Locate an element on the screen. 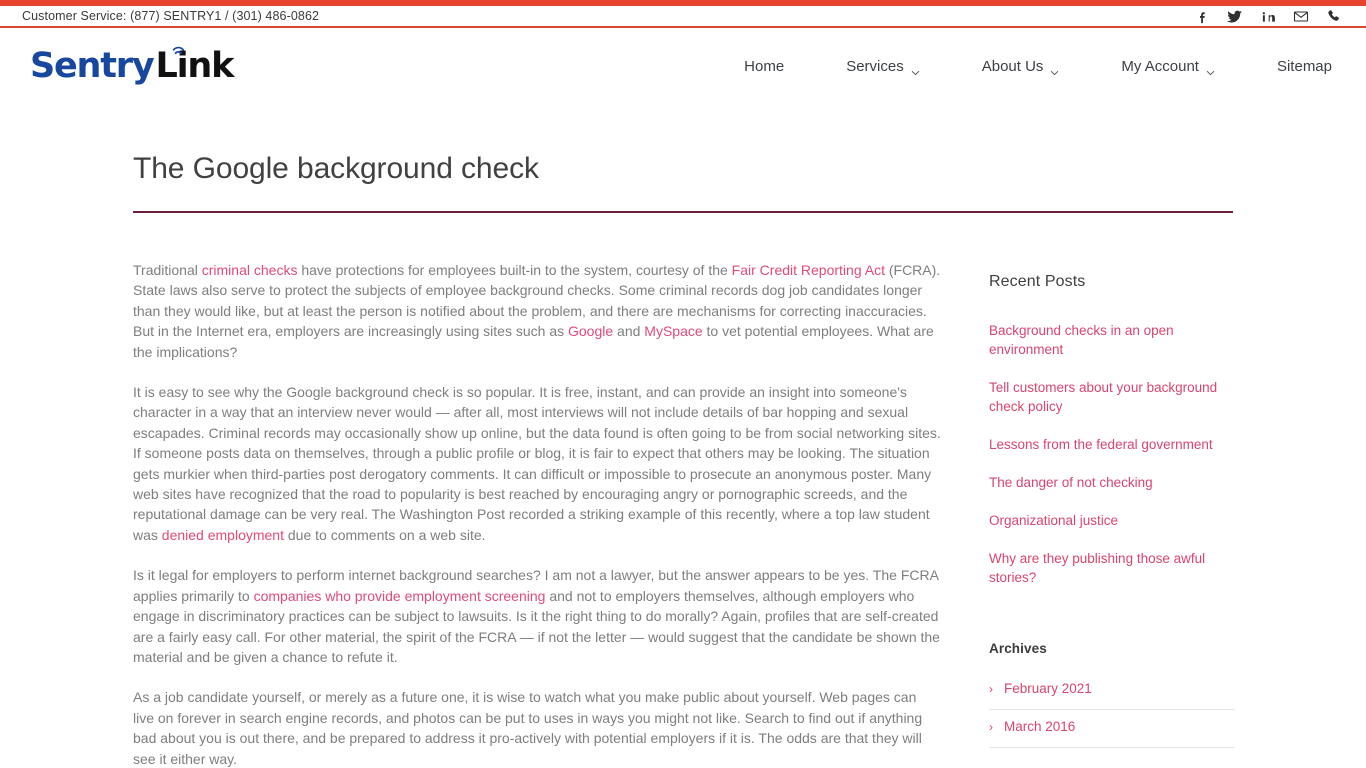  linkedin-icon is located at coordinates (1268, 16).